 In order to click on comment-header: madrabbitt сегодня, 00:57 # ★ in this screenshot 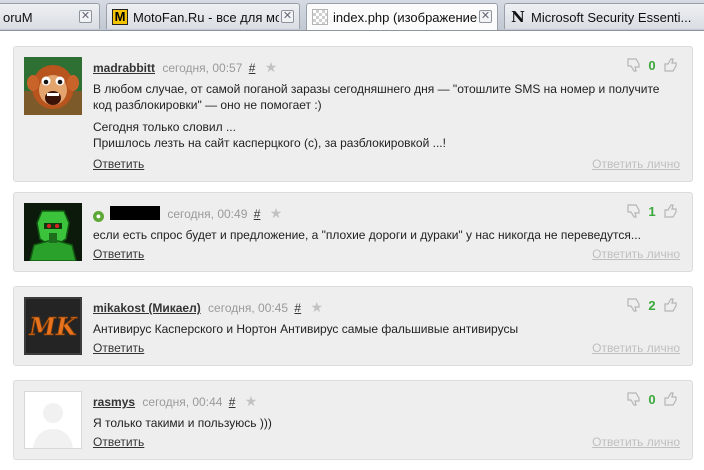, I will do `click(185, 67)`.